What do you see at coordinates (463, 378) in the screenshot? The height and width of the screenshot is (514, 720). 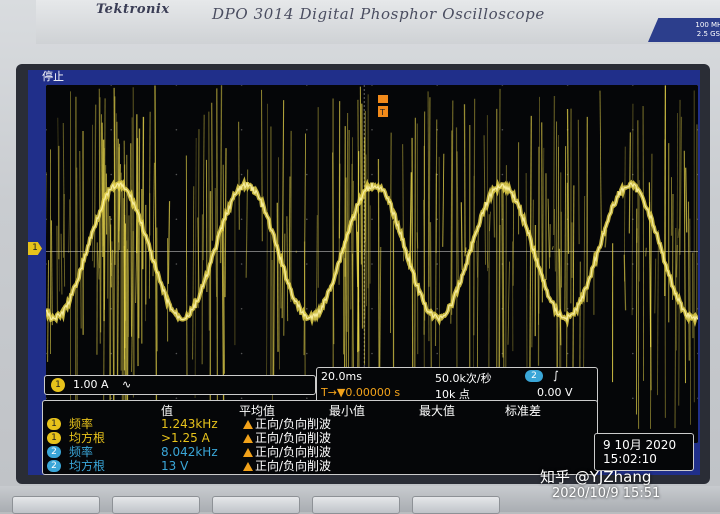 I see `sample-rate: 50.0k次/秒` at bounding box center [463, 378].